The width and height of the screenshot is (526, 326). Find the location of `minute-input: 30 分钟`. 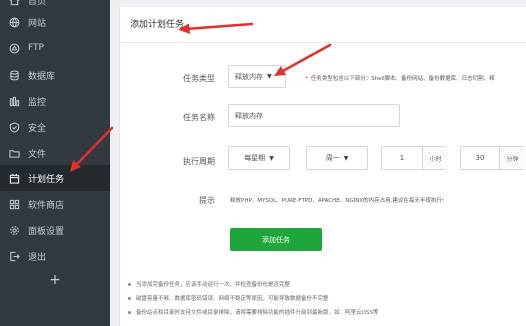

minute-input: 30 分钟 is located at coordinates (492, 158).